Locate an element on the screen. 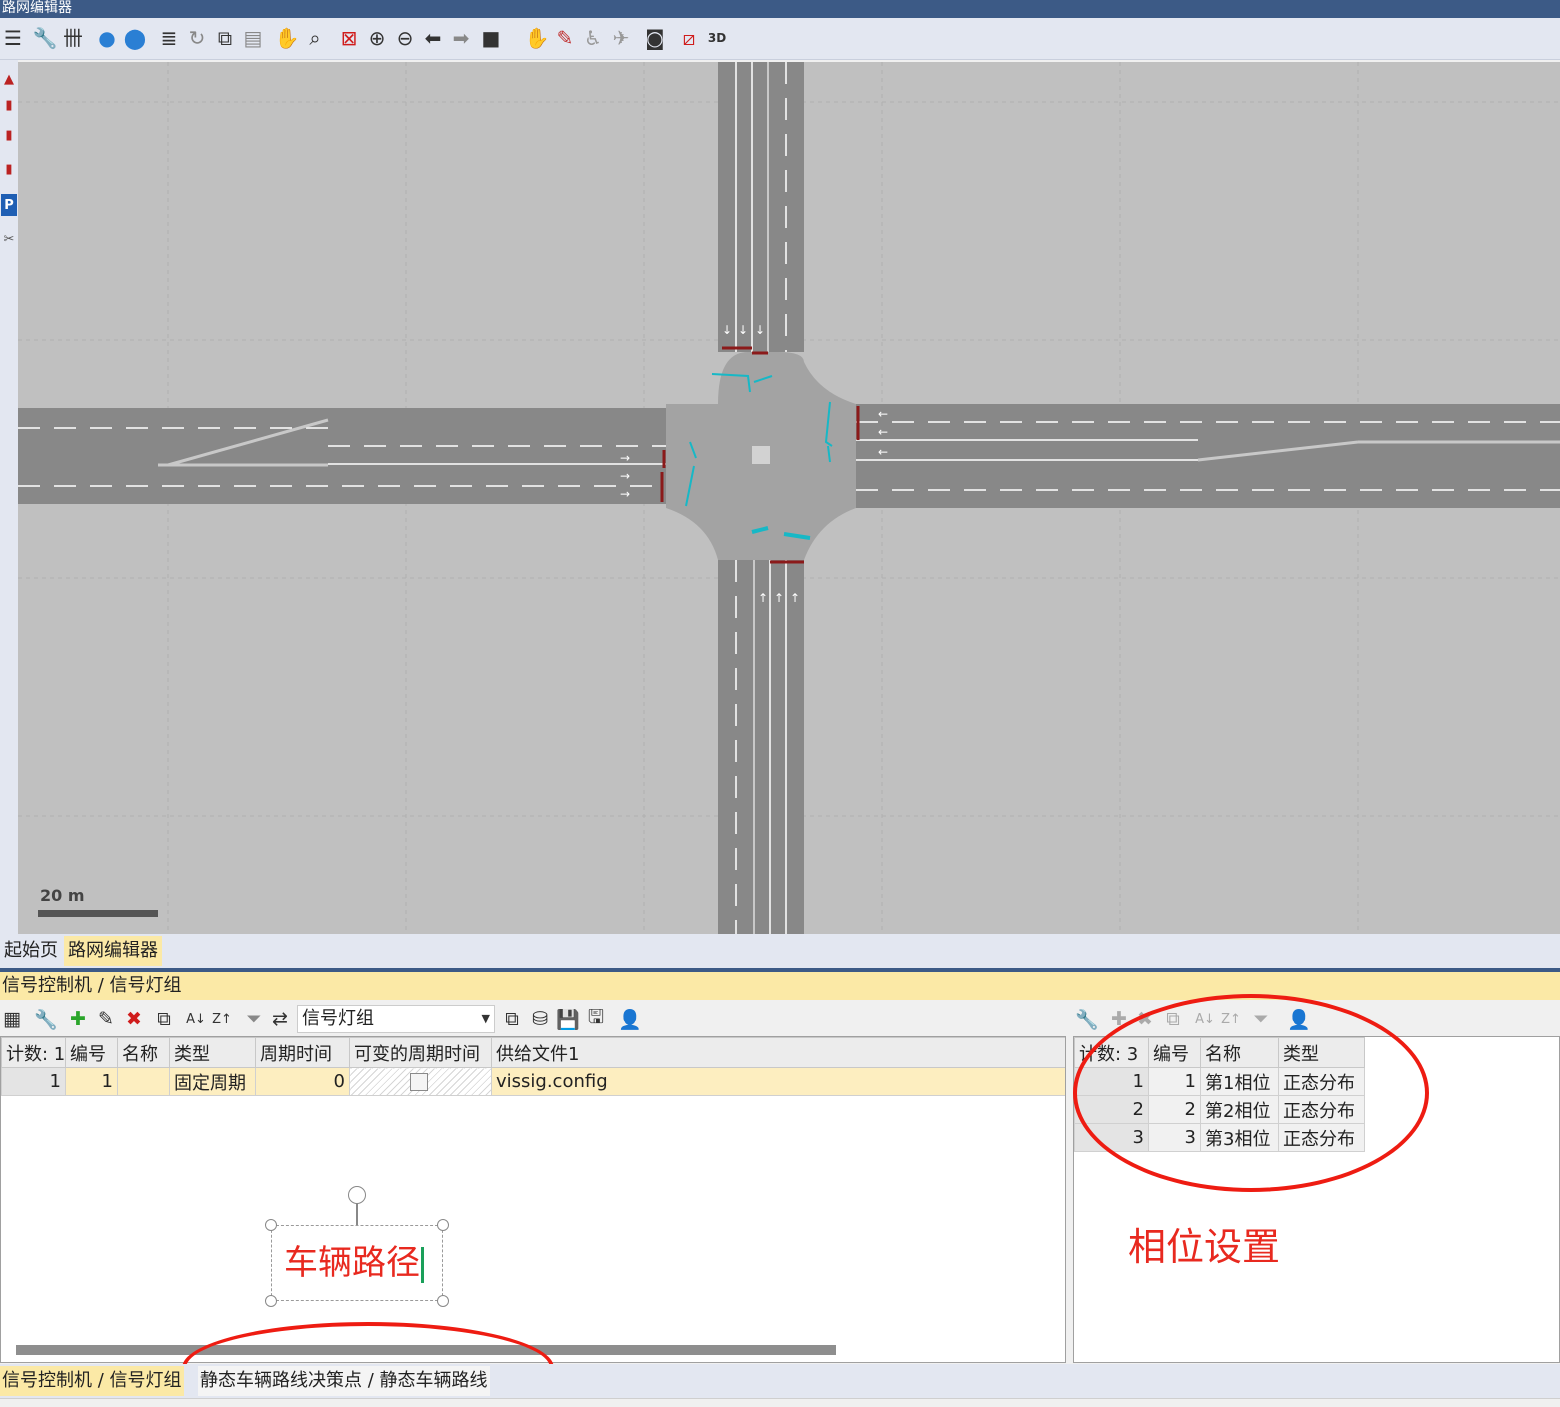 This screenshot has width=1560, height=1407. parking-icon: P is located at coordinates (9, 205).